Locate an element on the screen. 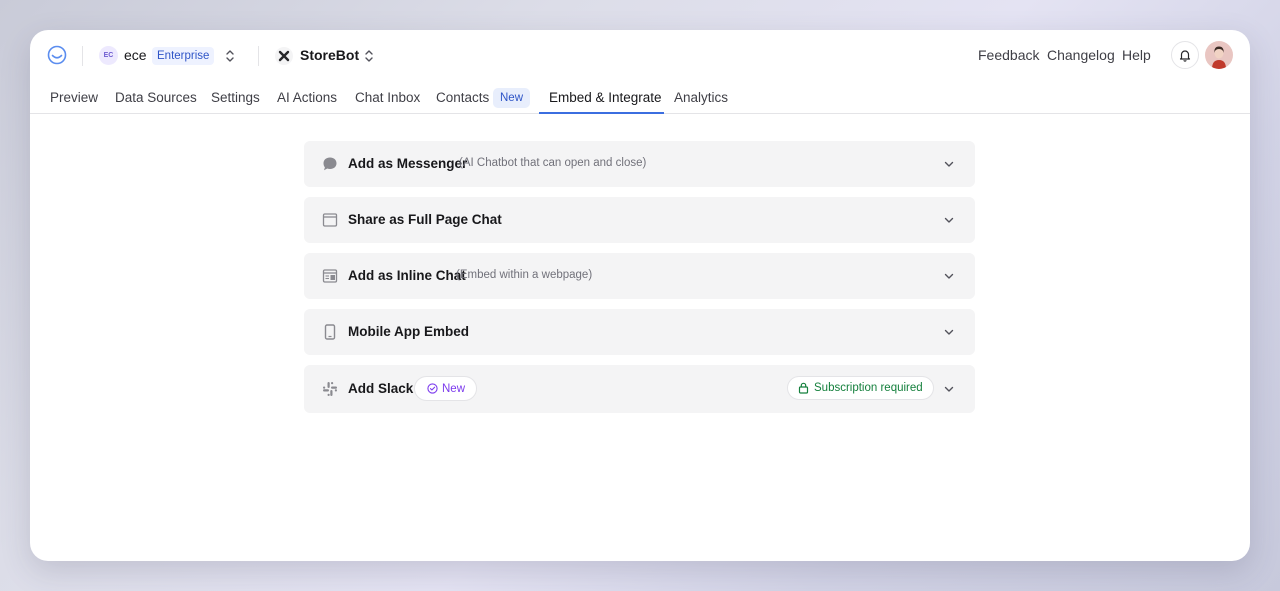 The height and width of the screenshot is (591, 1280). inline-embed-icon is located at coordinates (330, 276).